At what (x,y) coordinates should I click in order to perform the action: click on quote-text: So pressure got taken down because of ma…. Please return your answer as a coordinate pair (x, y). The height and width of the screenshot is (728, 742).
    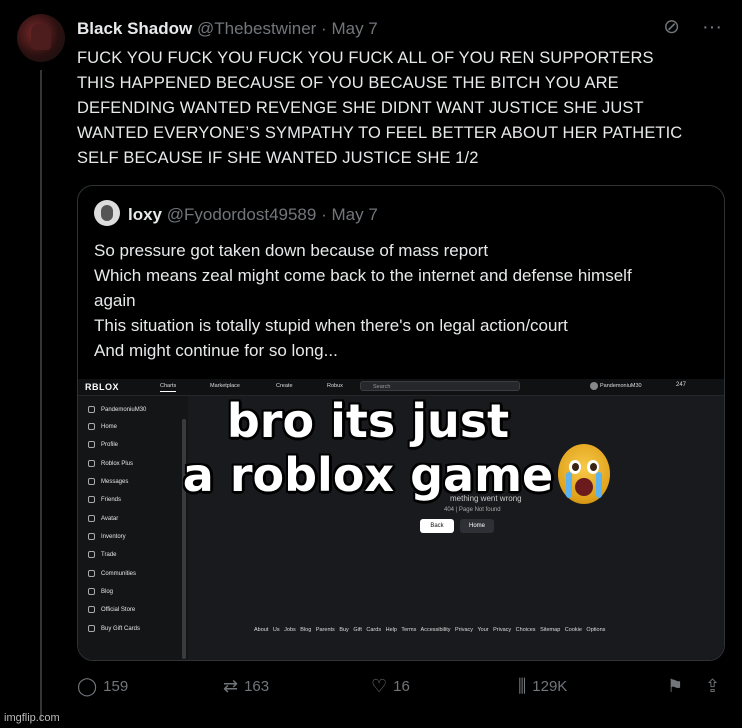
    Looking at the image, I should click on (404, 300).